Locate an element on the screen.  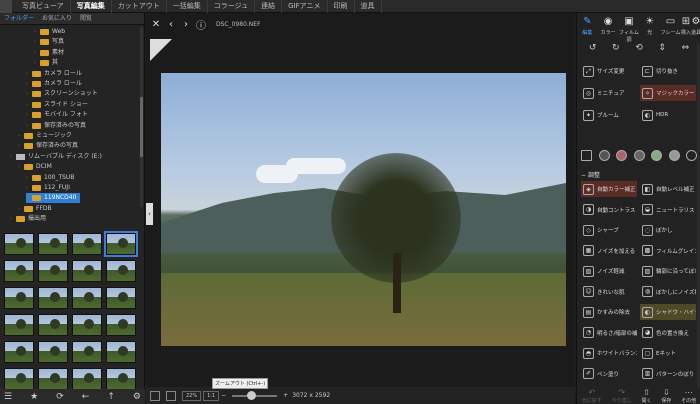
tree-scrollbar is located at coordinates (141, 117).